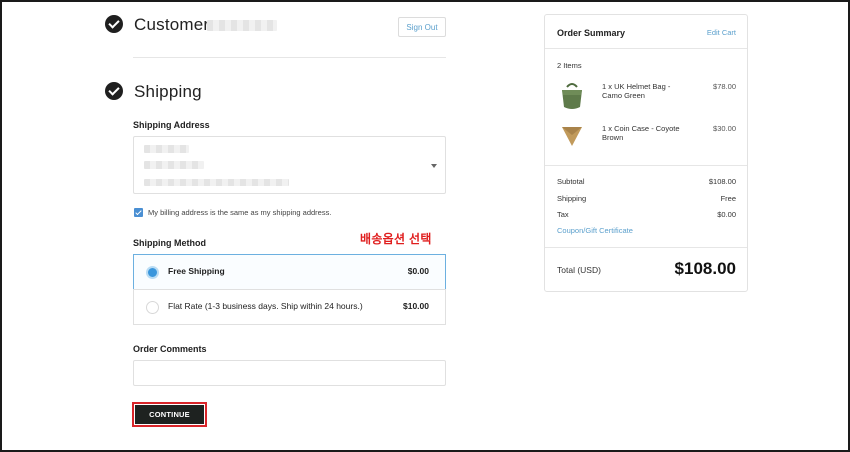  What do you see at coordinates (636, 91) in the screenshot?
I see `item-name: 1 x UK Helmet Bag - Camo Green` at bounding box center [636, 91].